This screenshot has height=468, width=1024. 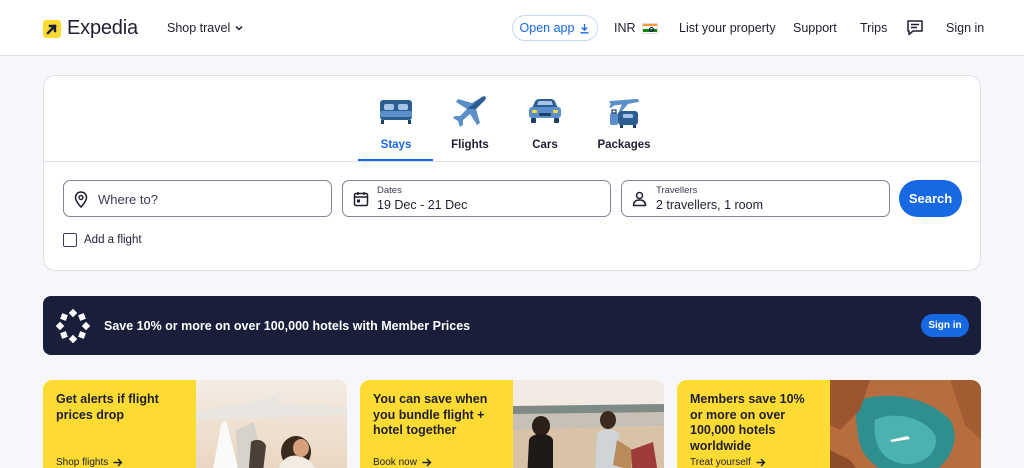 I want to click on member-sign-in-button: Sign in, so click(x=945, y=325).